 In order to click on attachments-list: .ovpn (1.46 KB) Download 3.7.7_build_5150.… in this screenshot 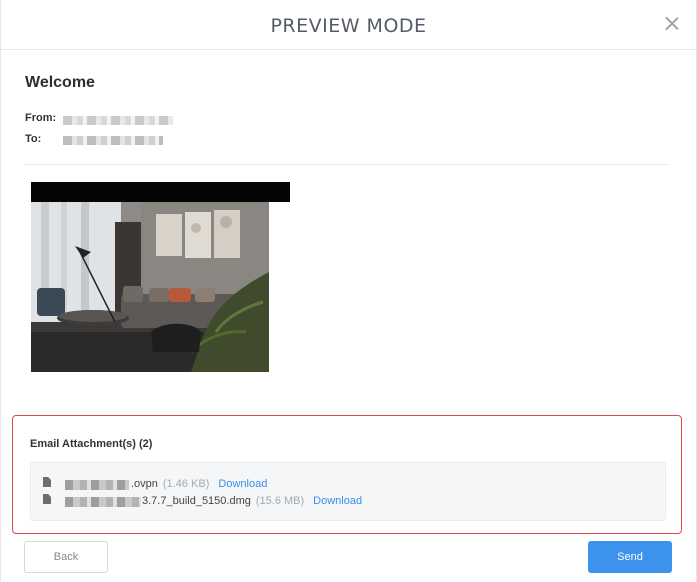, I will do `click(348, 491)`.